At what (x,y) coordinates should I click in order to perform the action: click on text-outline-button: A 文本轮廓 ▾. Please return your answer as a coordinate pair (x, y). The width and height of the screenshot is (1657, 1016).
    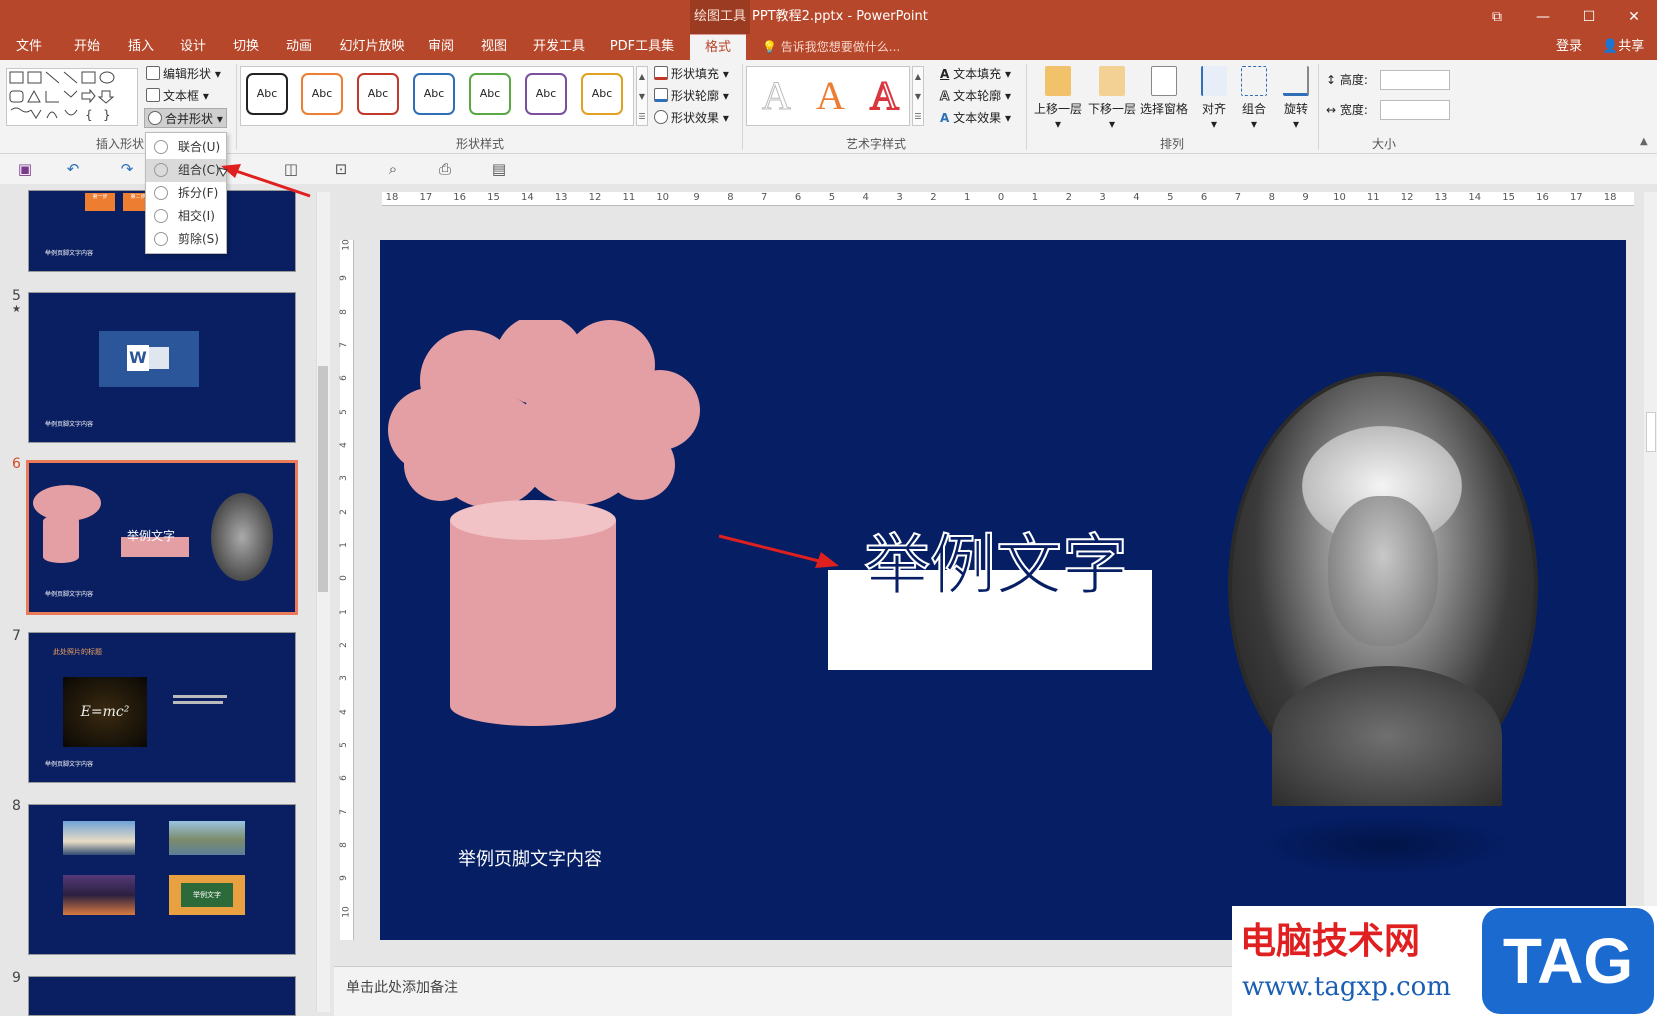
    Looking at the image, I should click on (975, 96).